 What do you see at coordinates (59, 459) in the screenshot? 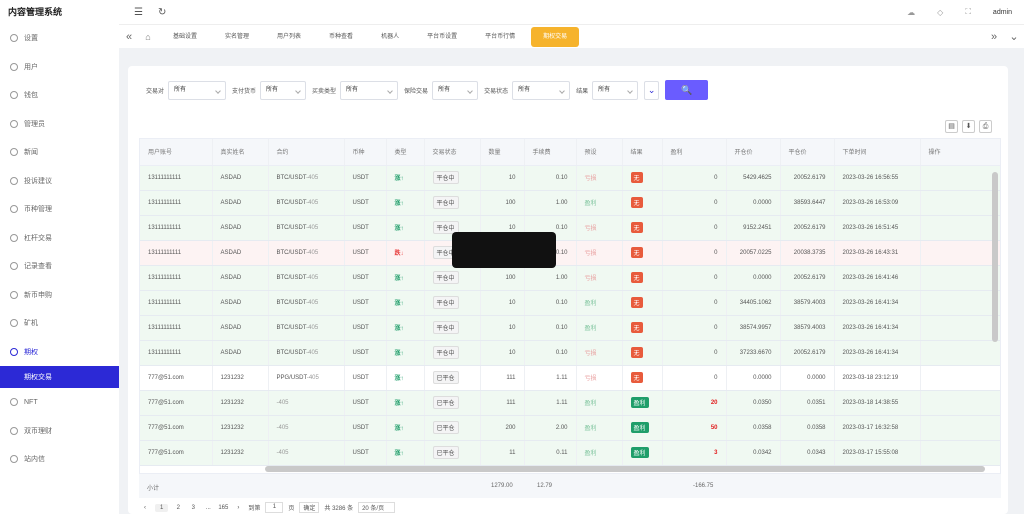
I see `sidebar-item-15: 站内信` at bounding box center [59, 459].